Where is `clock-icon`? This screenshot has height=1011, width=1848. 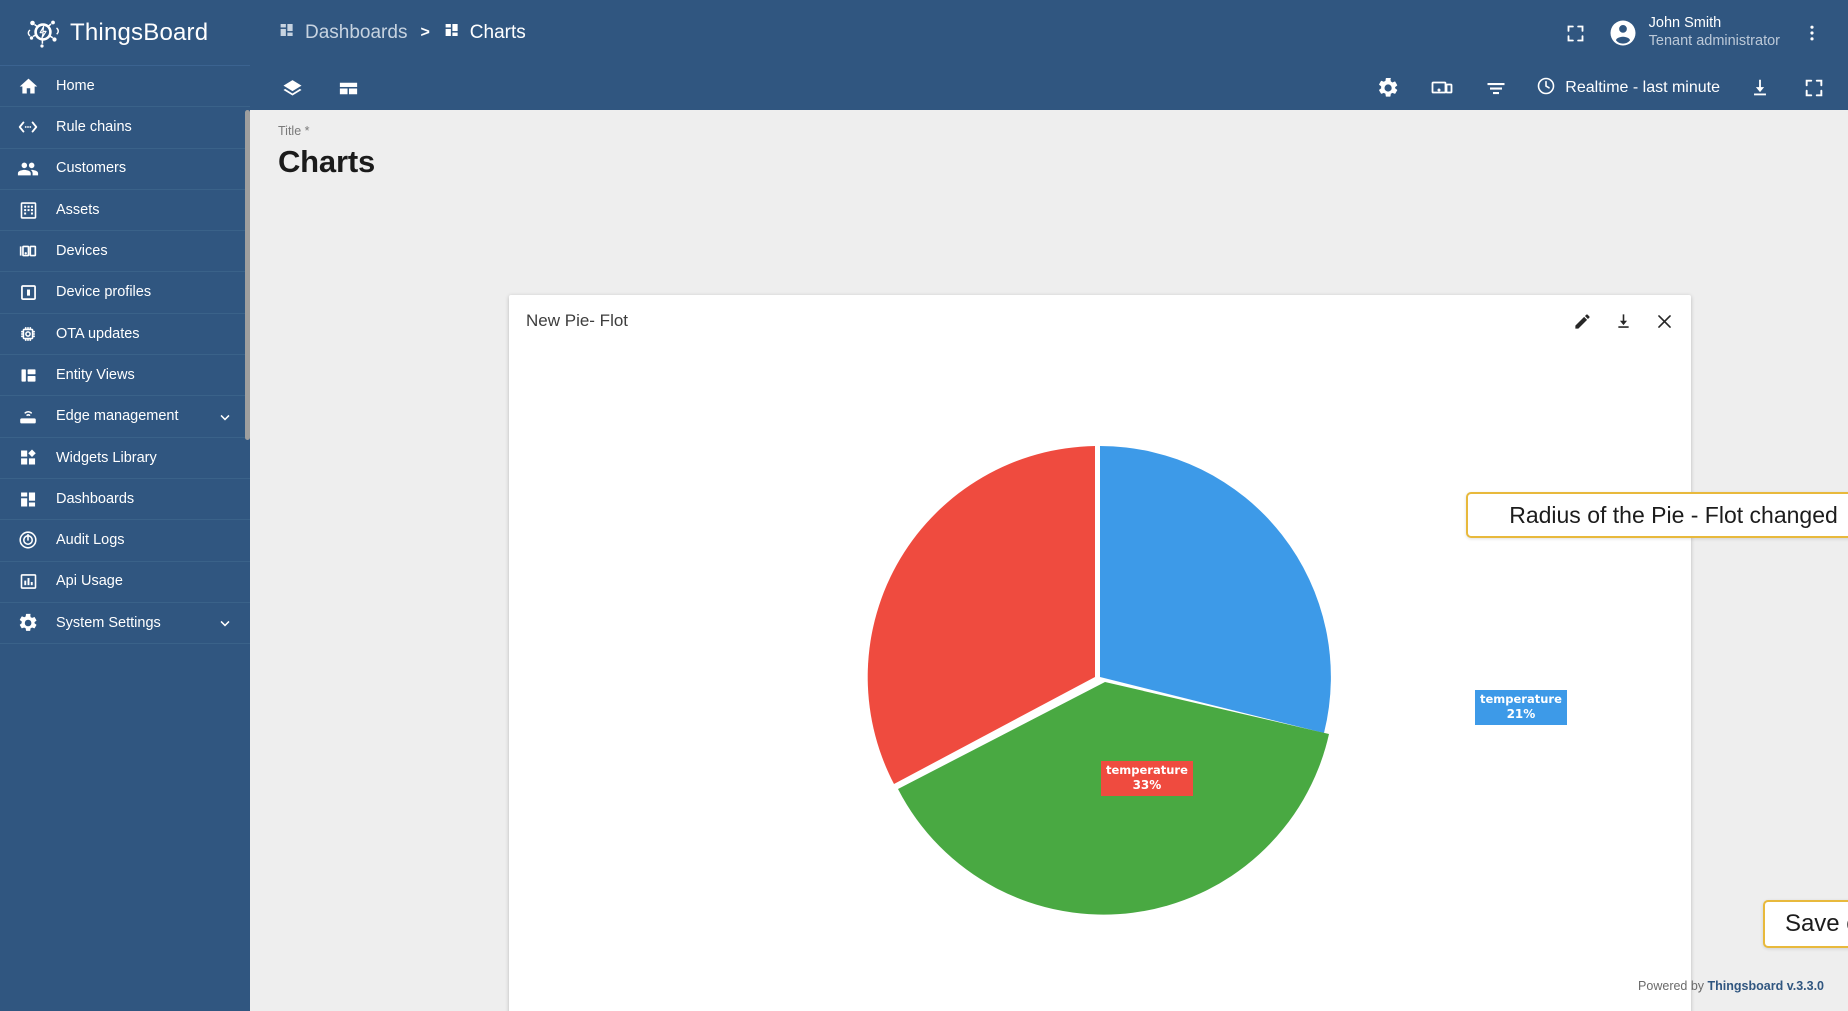
clock-icon is located at coordinates (1546, 88).